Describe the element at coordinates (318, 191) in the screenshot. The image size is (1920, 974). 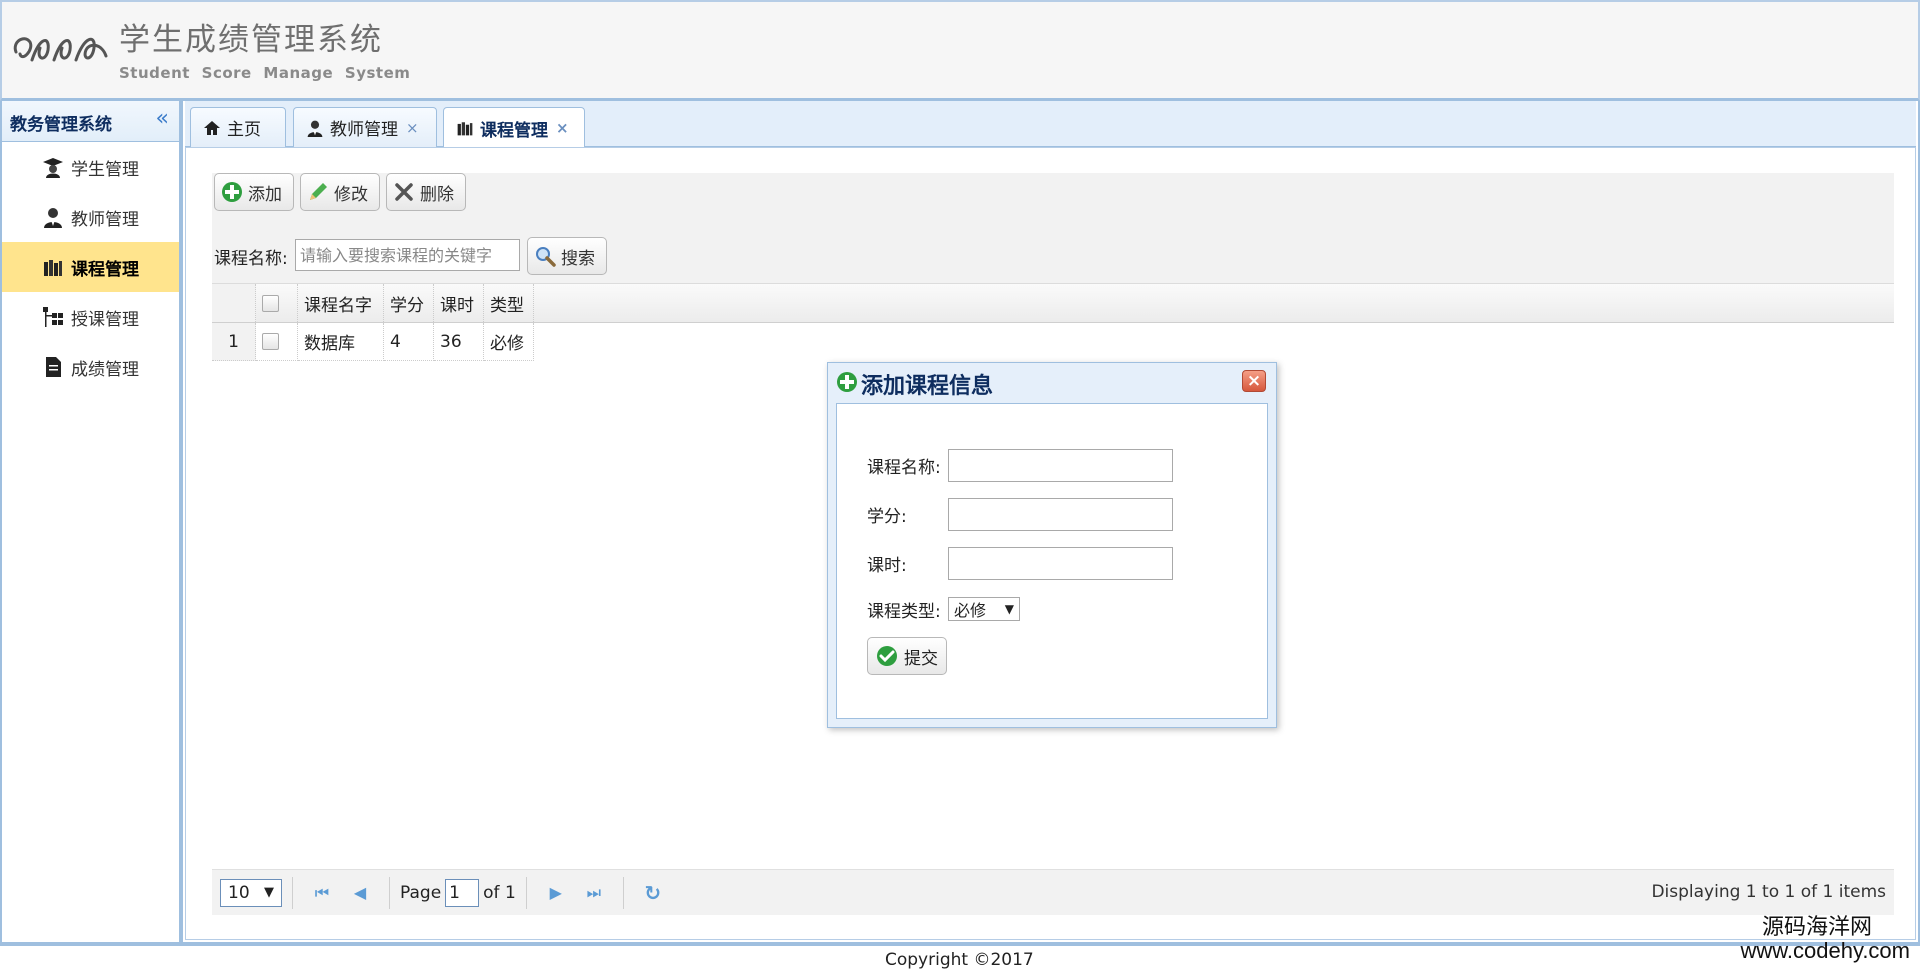
I see `pencil-icon` at that location.